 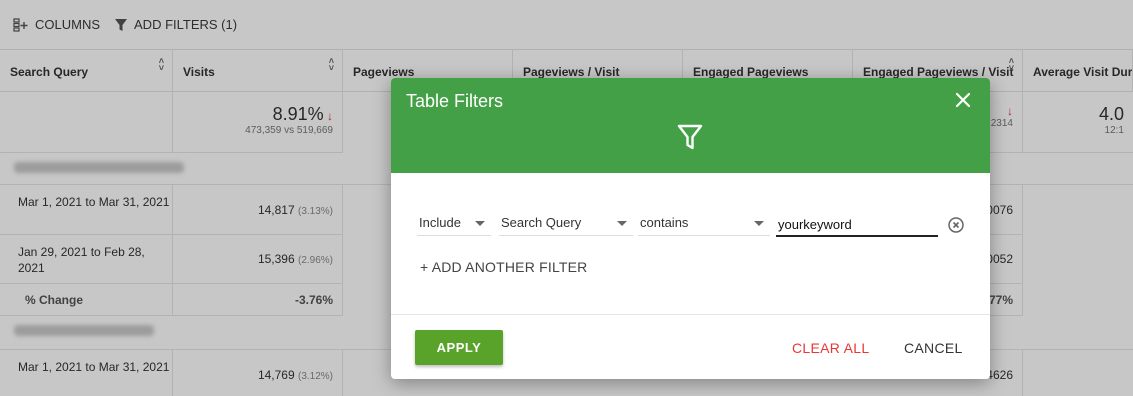 What do you see at coordinates (454, 223) in the screenshot?
I see `include-select: Include` at bounding box center [454, 223].